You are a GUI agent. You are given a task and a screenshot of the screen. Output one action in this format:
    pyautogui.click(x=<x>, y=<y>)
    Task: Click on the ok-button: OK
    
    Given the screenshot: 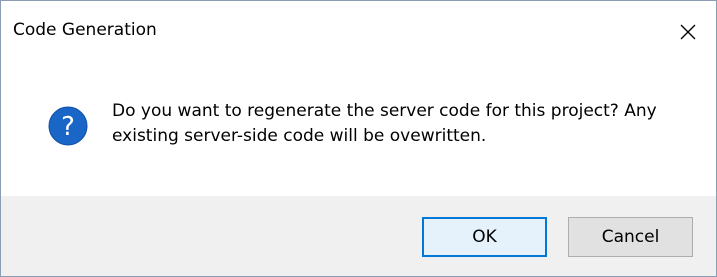 What is the action you would take?
    pyautogui.click(x=484, y=237)
    